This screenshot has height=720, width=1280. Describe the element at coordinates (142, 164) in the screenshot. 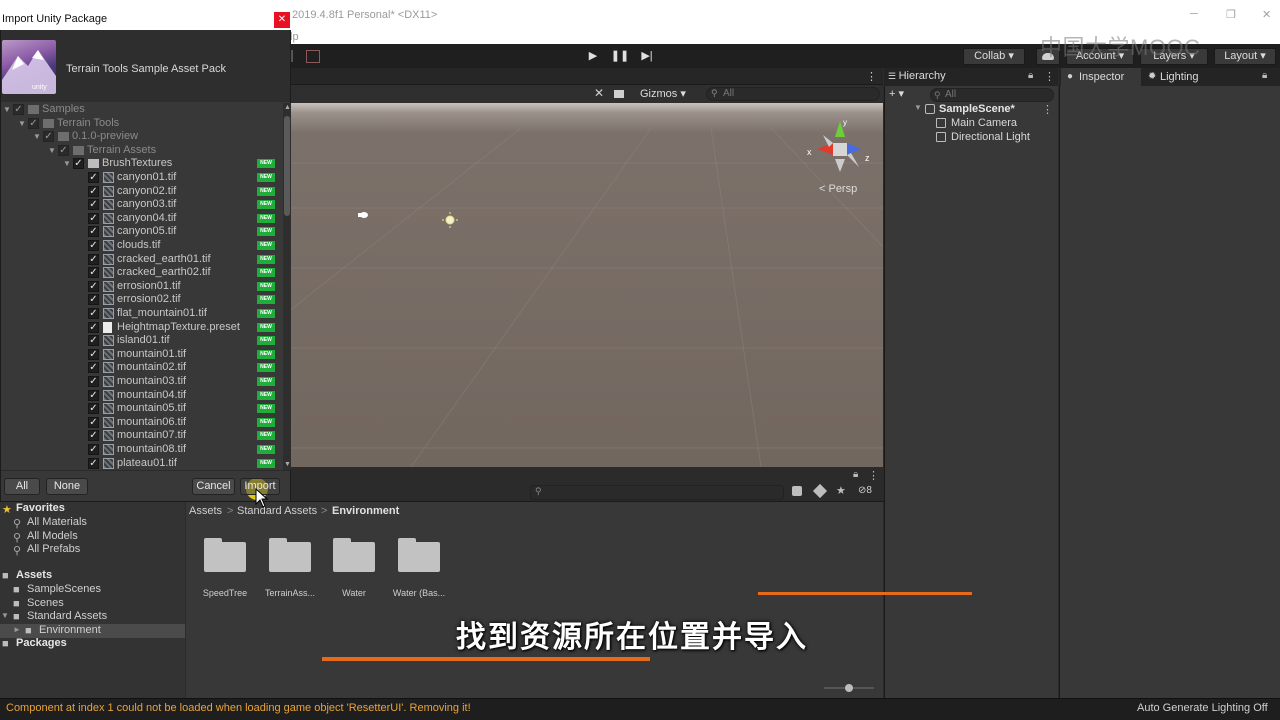

I see `package-tree-row: ▼ ✓ BrushTextures NEW` at that location.